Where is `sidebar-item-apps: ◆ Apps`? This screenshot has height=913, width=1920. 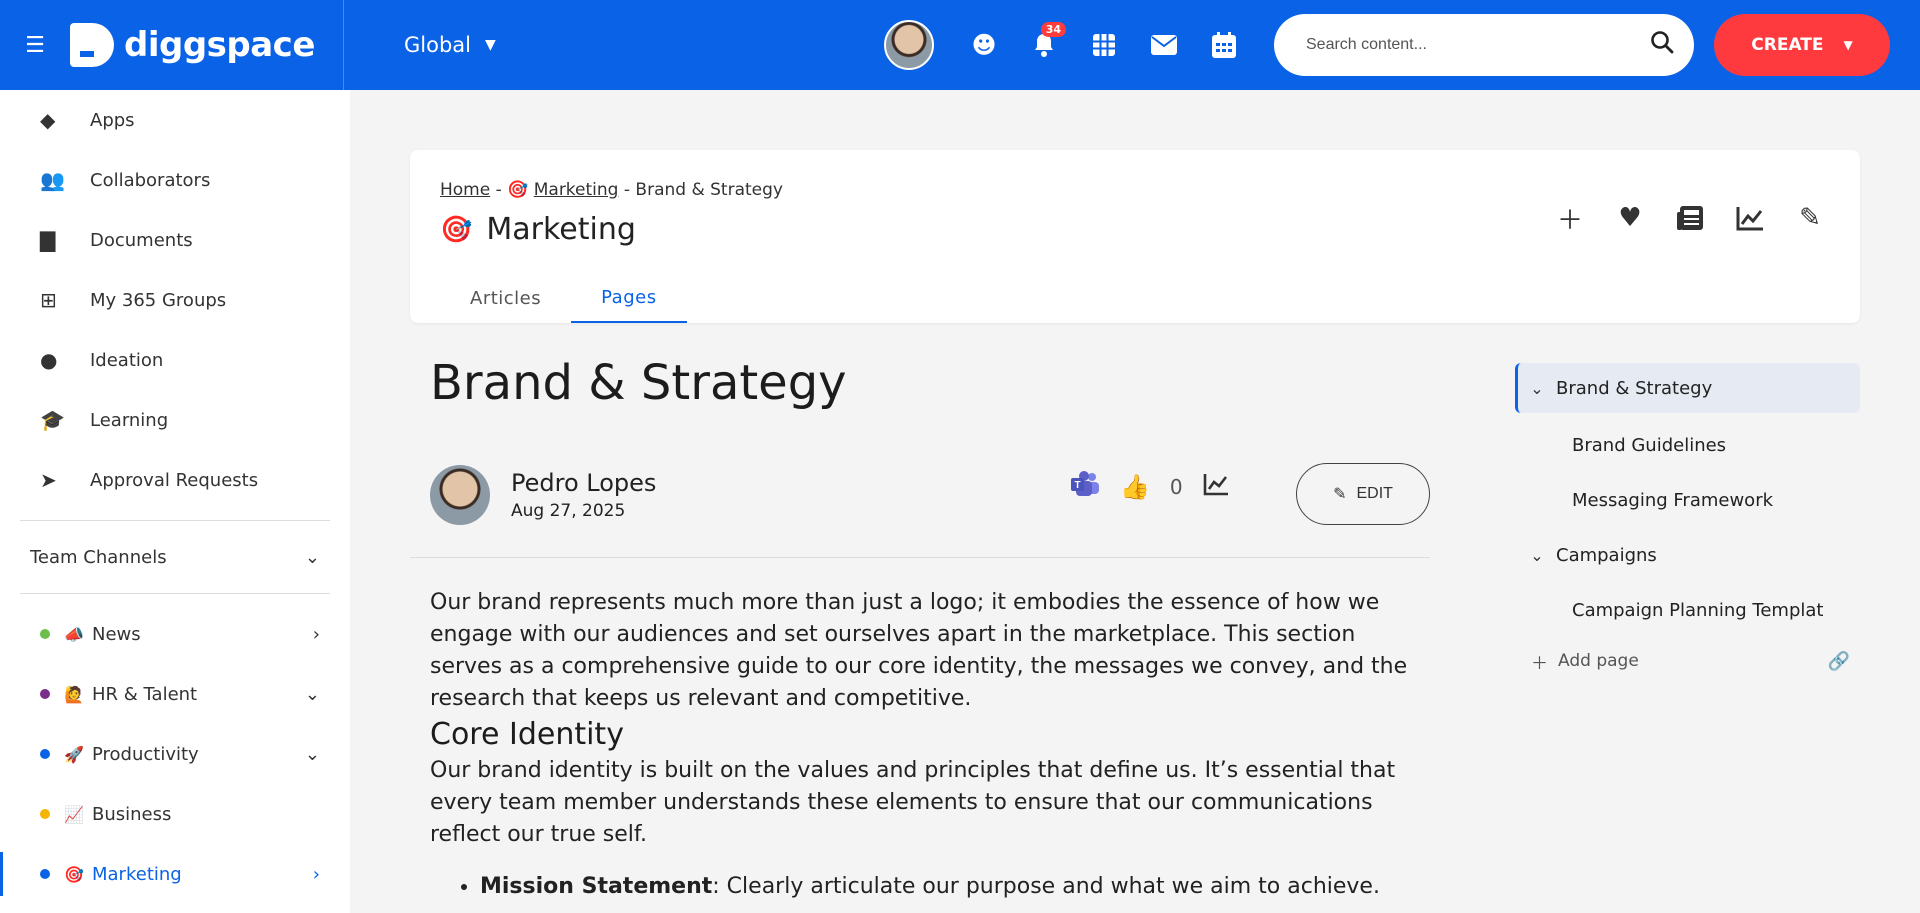 sidebar-item-apps: ◆ Apps is located at coordinates (175, 120).